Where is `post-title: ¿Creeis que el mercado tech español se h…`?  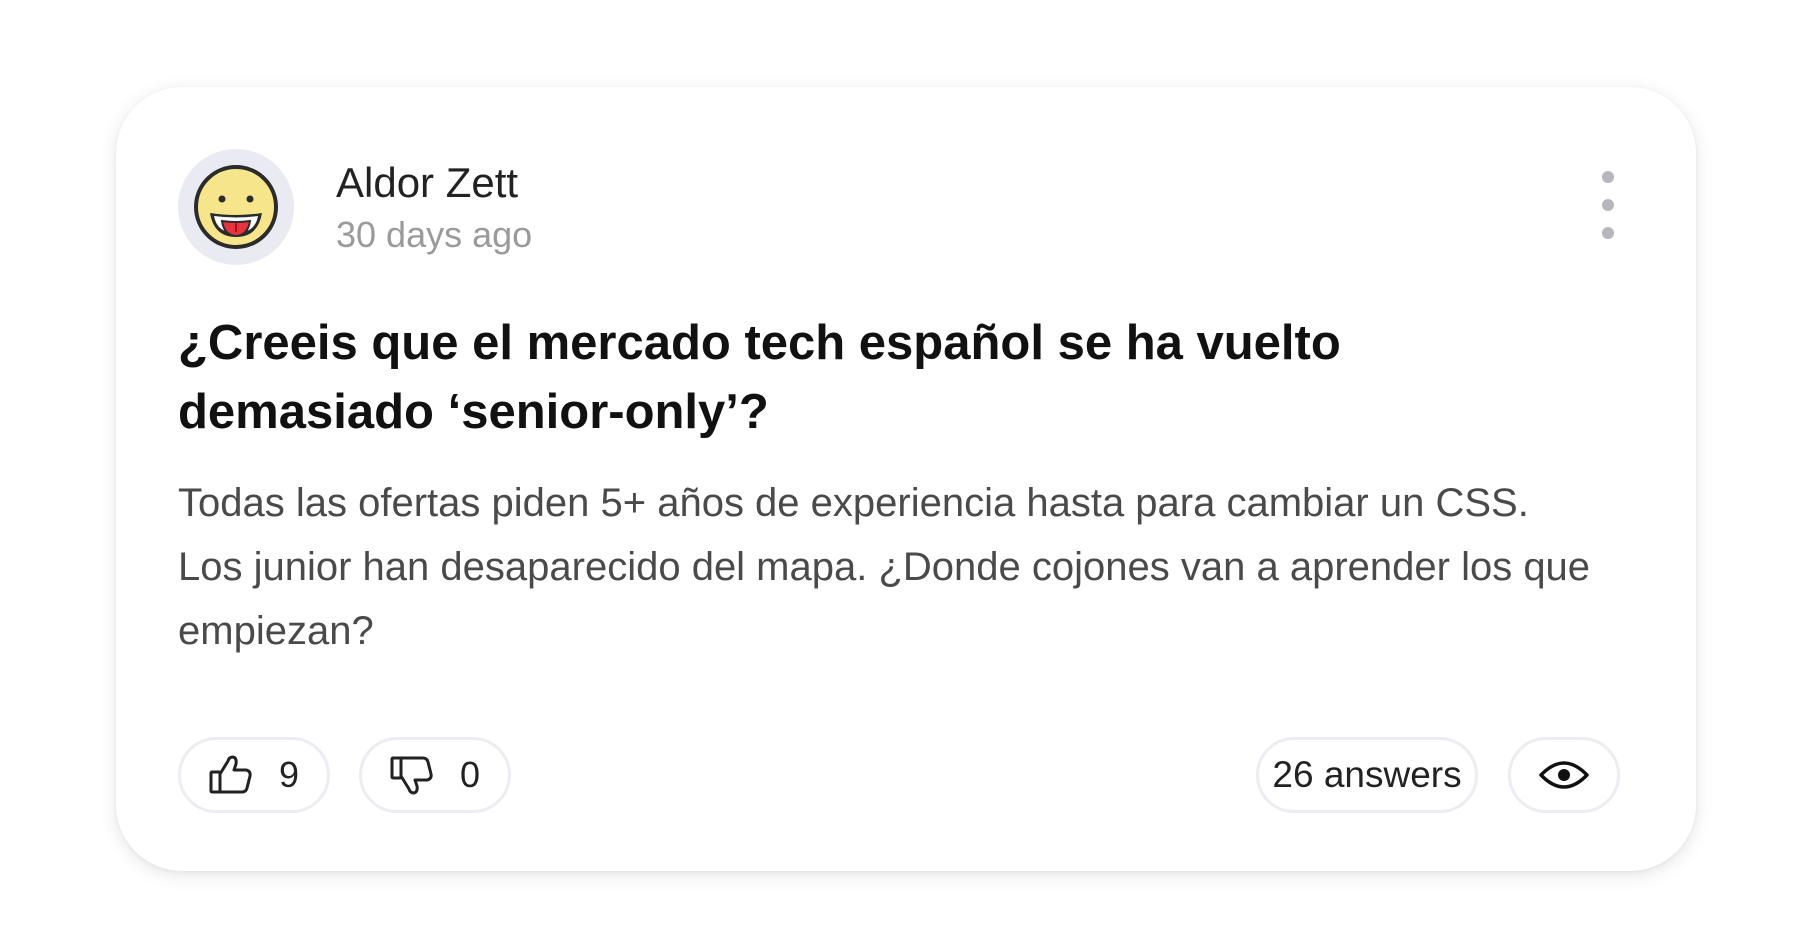
post-title: ¿Creeis que el mercado tech español se h… is located at coordinates (759, 377).